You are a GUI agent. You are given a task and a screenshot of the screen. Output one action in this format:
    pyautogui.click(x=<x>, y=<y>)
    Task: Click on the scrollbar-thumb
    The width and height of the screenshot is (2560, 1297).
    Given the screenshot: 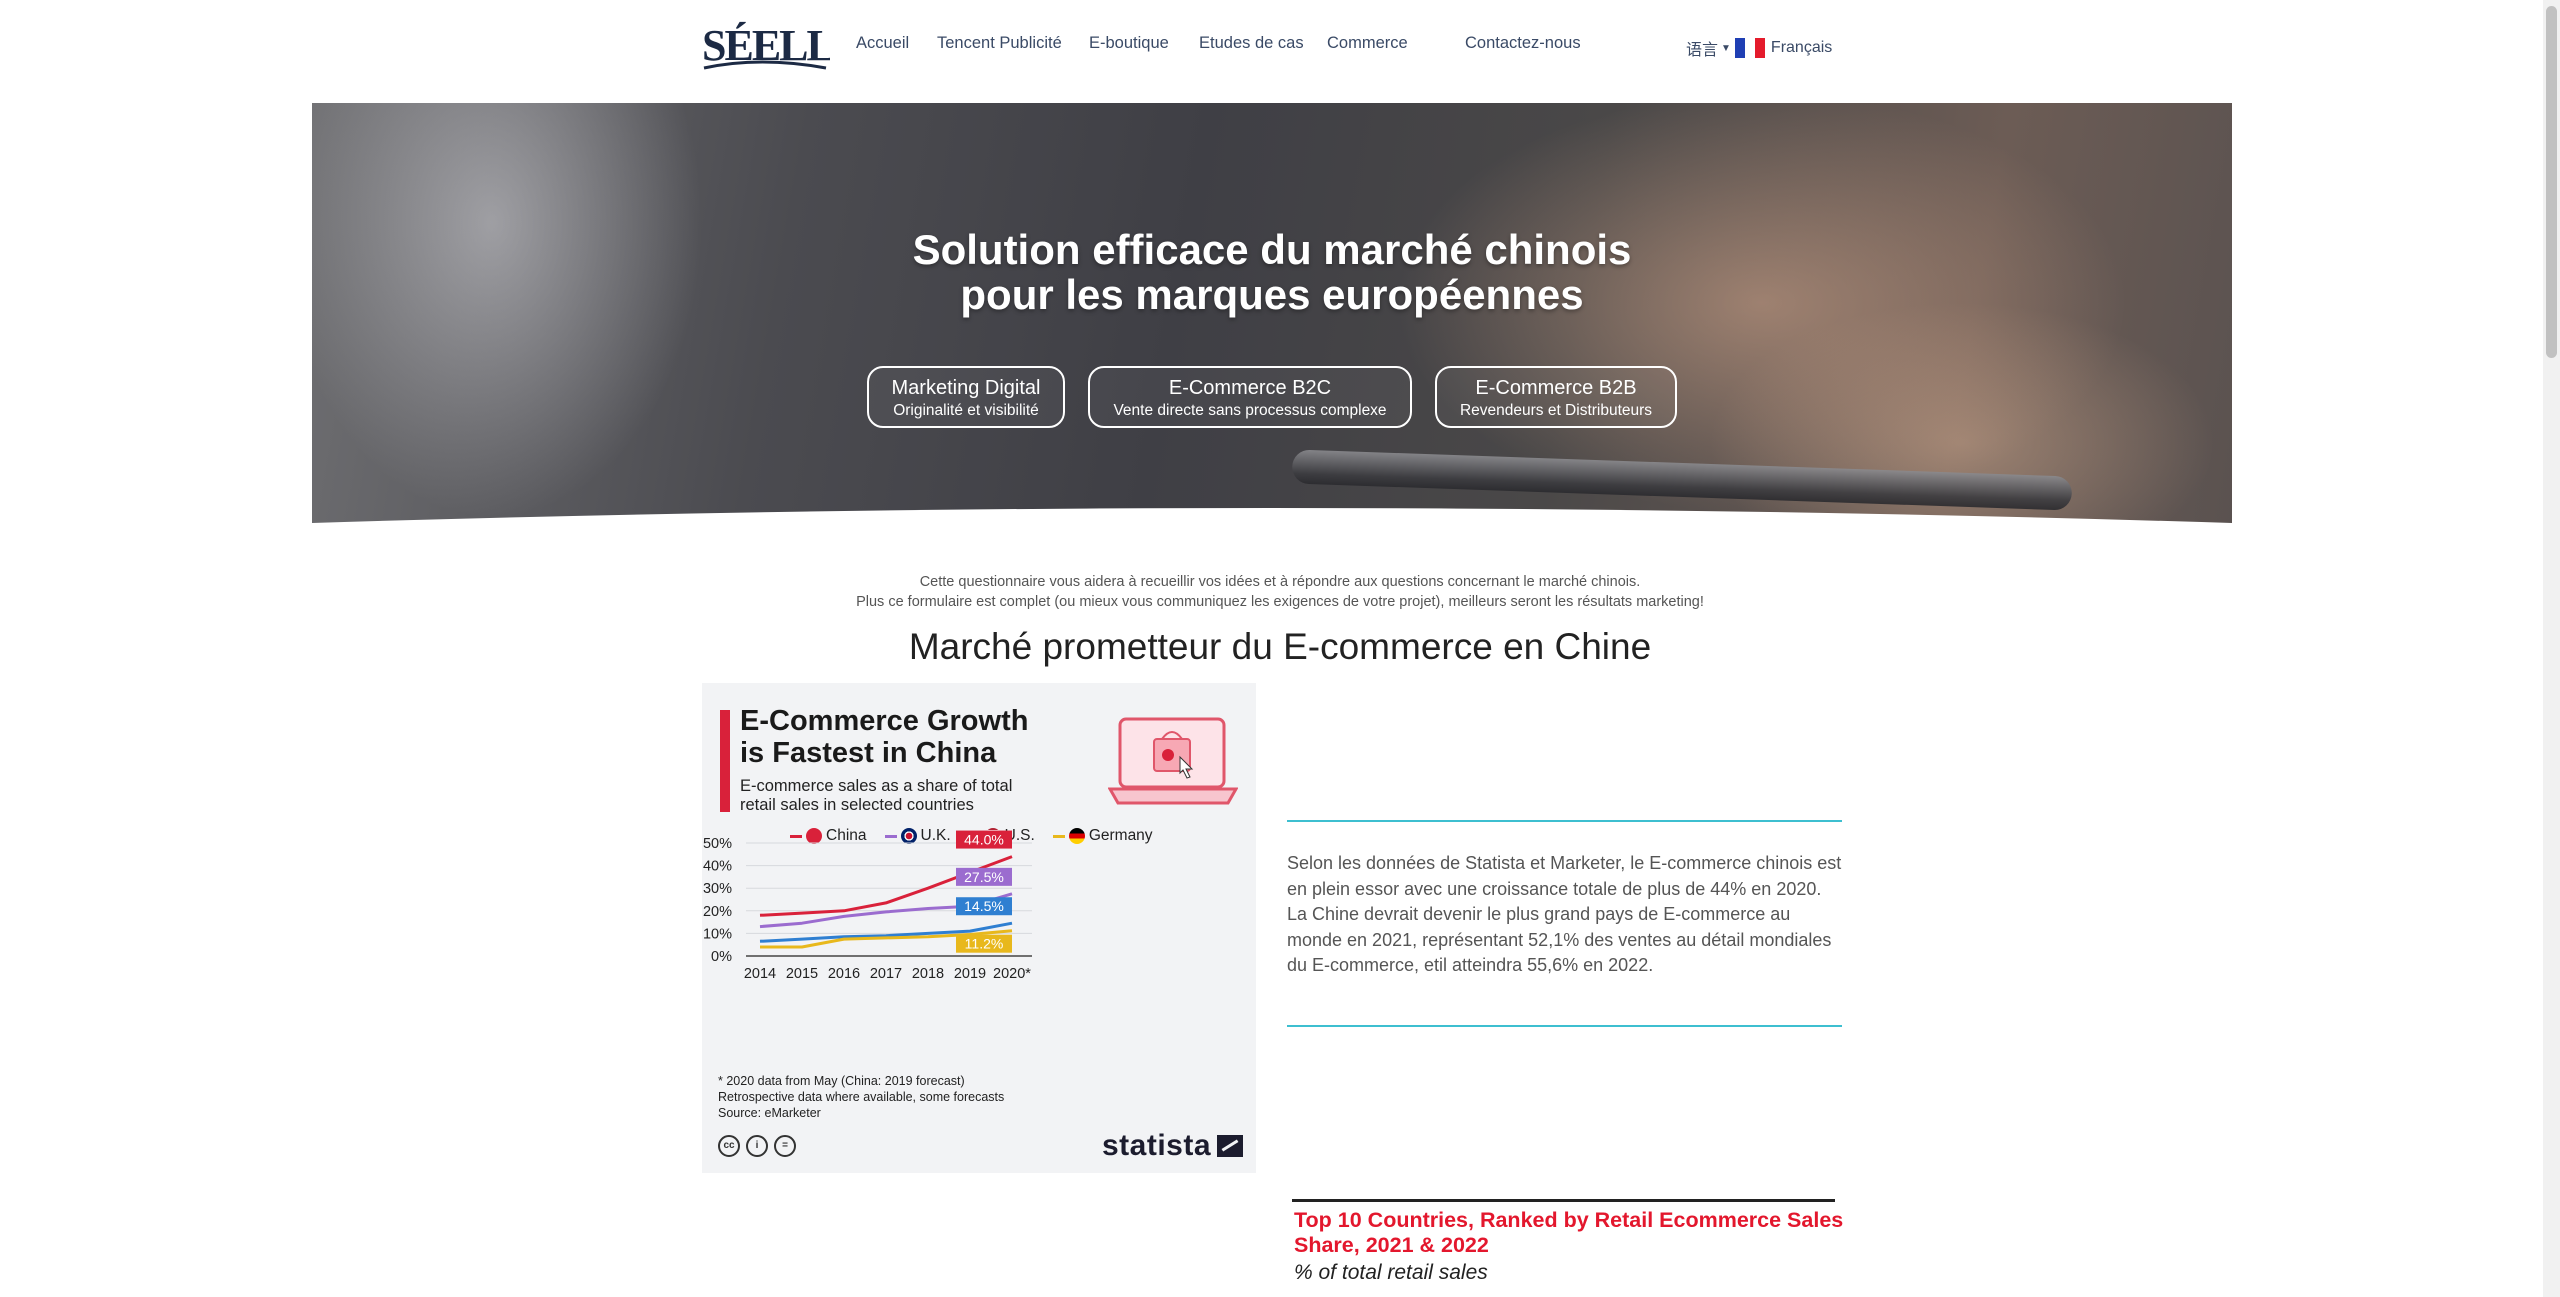 What is the action you would take?
    pyautogui.click(x=2551, y=182)
    